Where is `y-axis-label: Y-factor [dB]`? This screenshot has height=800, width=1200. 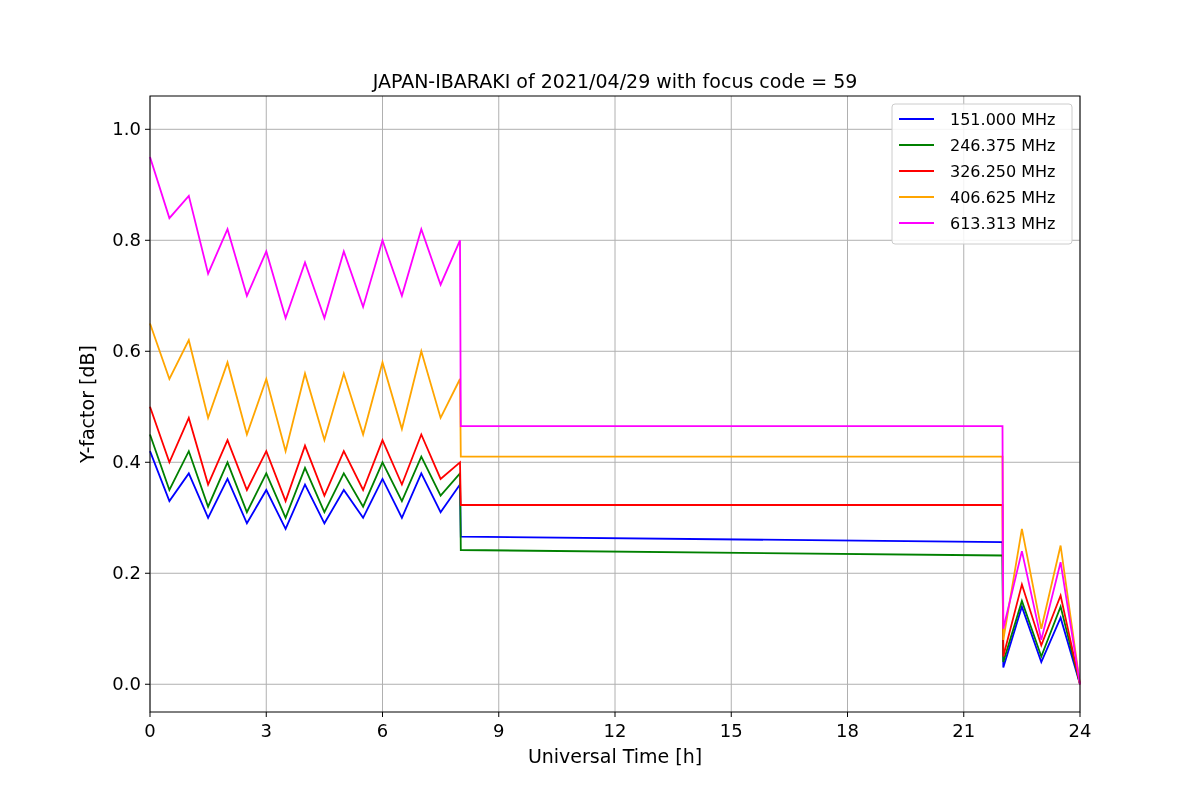
y-axis-label: Y-factor [dB] is located at coordinates (87, 404).